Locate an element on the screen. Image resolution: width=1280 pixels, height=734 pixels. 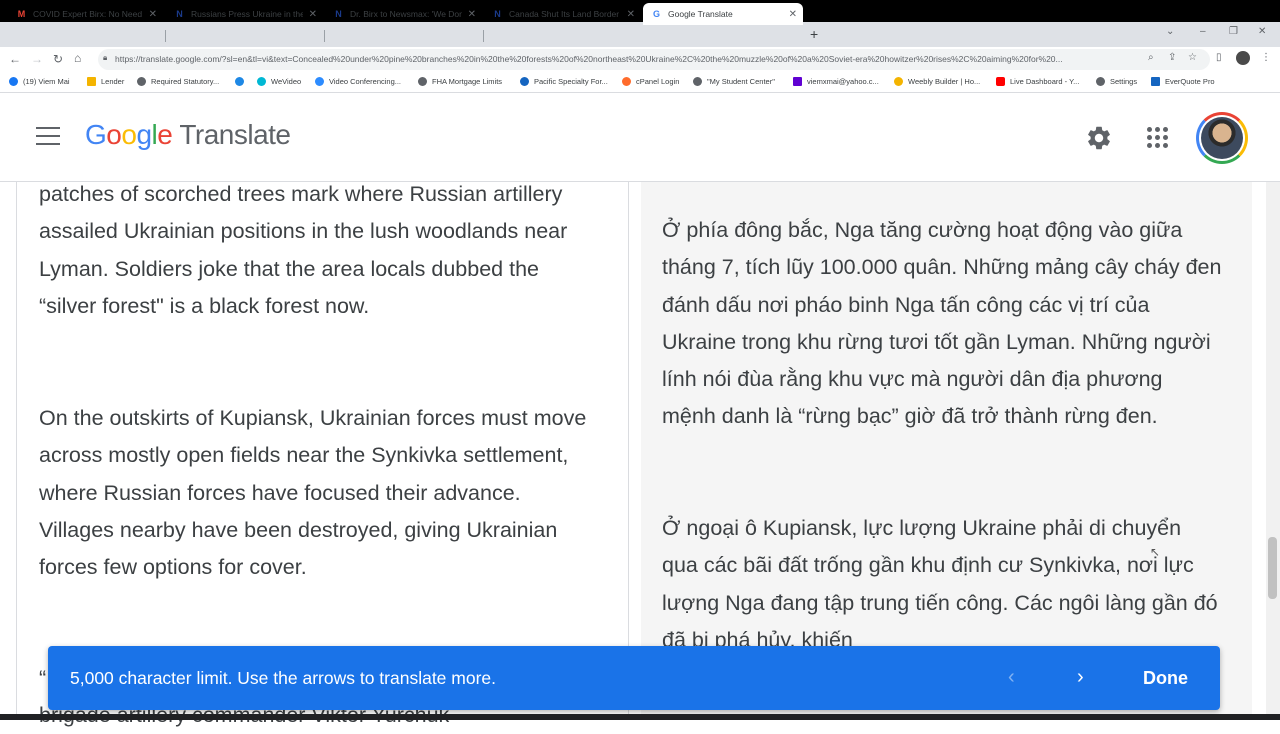
screen-bottom-bar is located at coordinates (640, 717).